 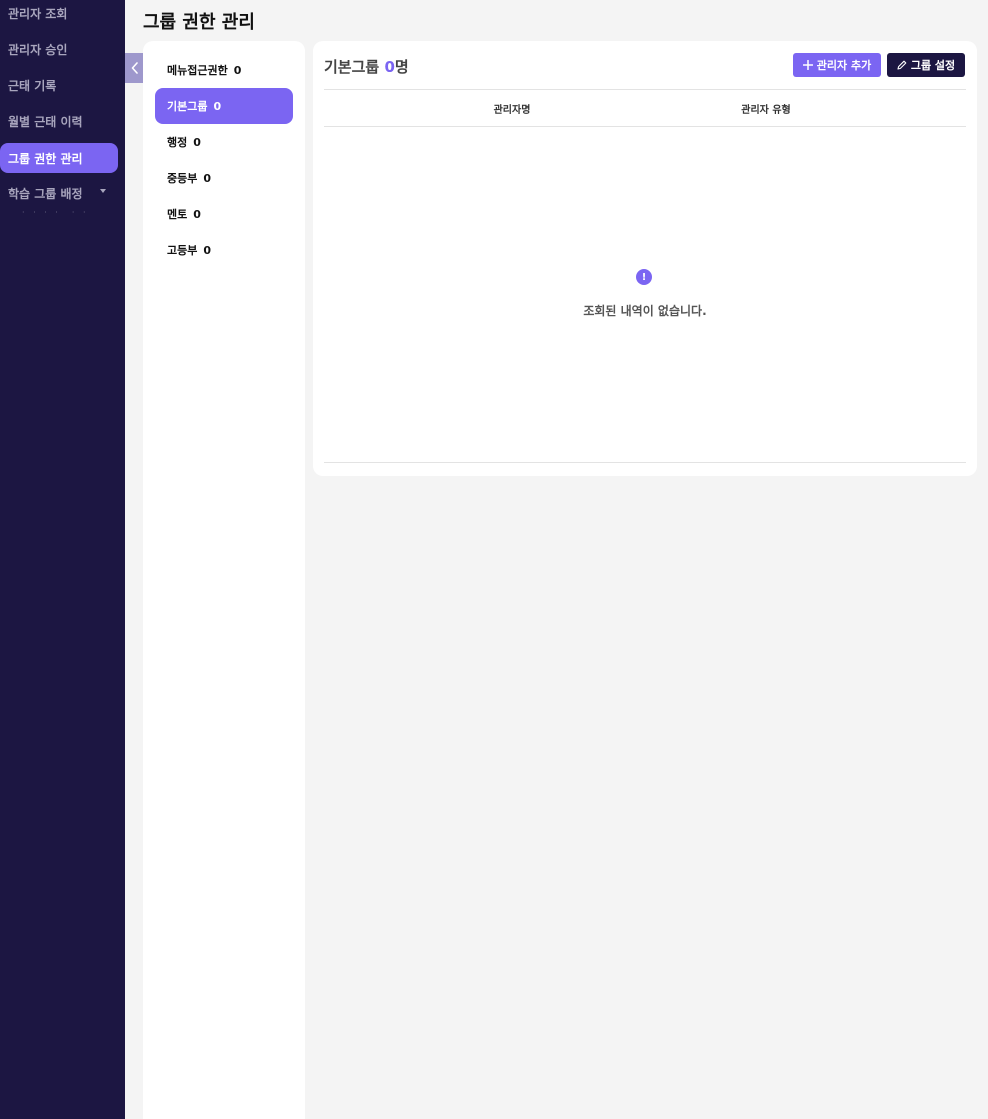 I want to click on sidebar-item-study-group: 학습 그룹 배정, so click(x=59, y=193).